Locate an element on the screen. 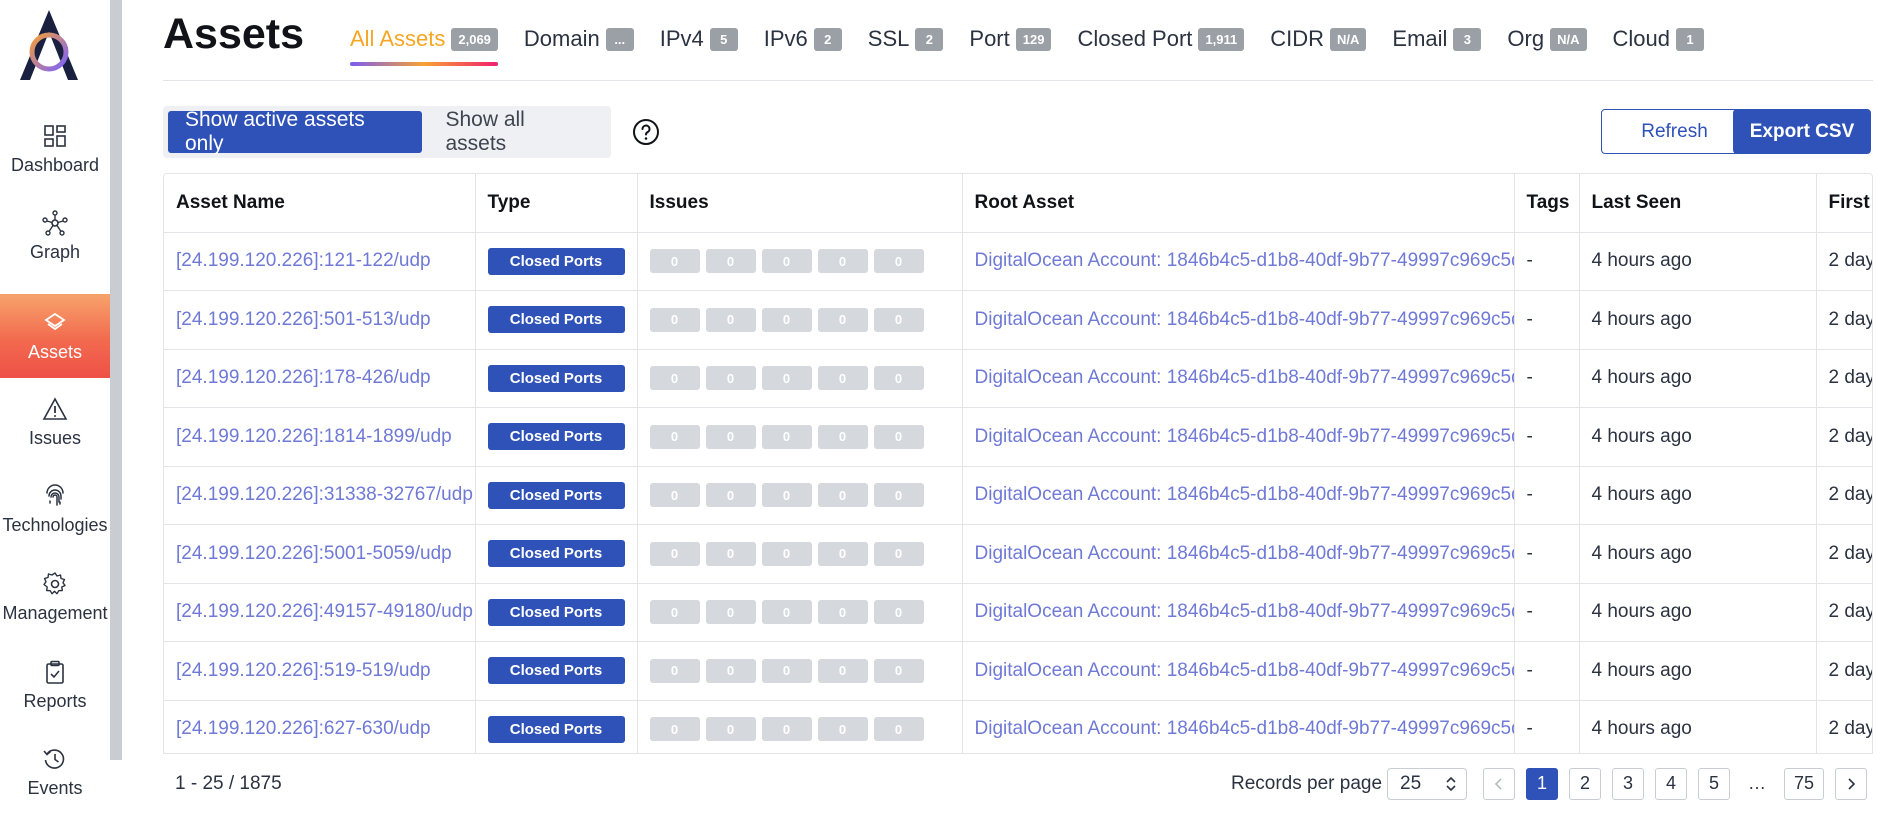 This screenshot has height=820, width=1885. sidebar-item-reports: Reports is located at coordinates (55, 685).